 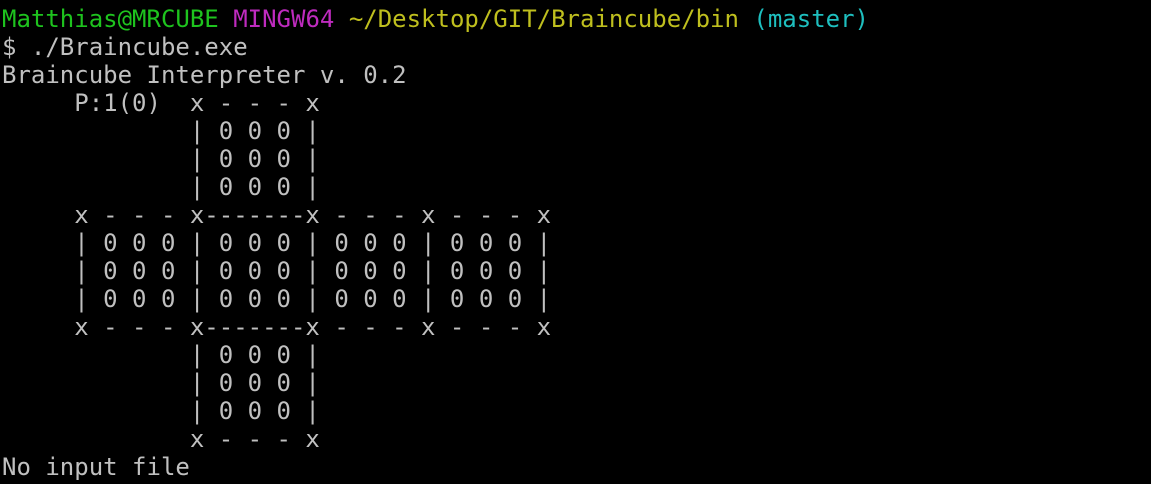 I want to click on prompt-git-branch: (master), so click(x=811, y=19).